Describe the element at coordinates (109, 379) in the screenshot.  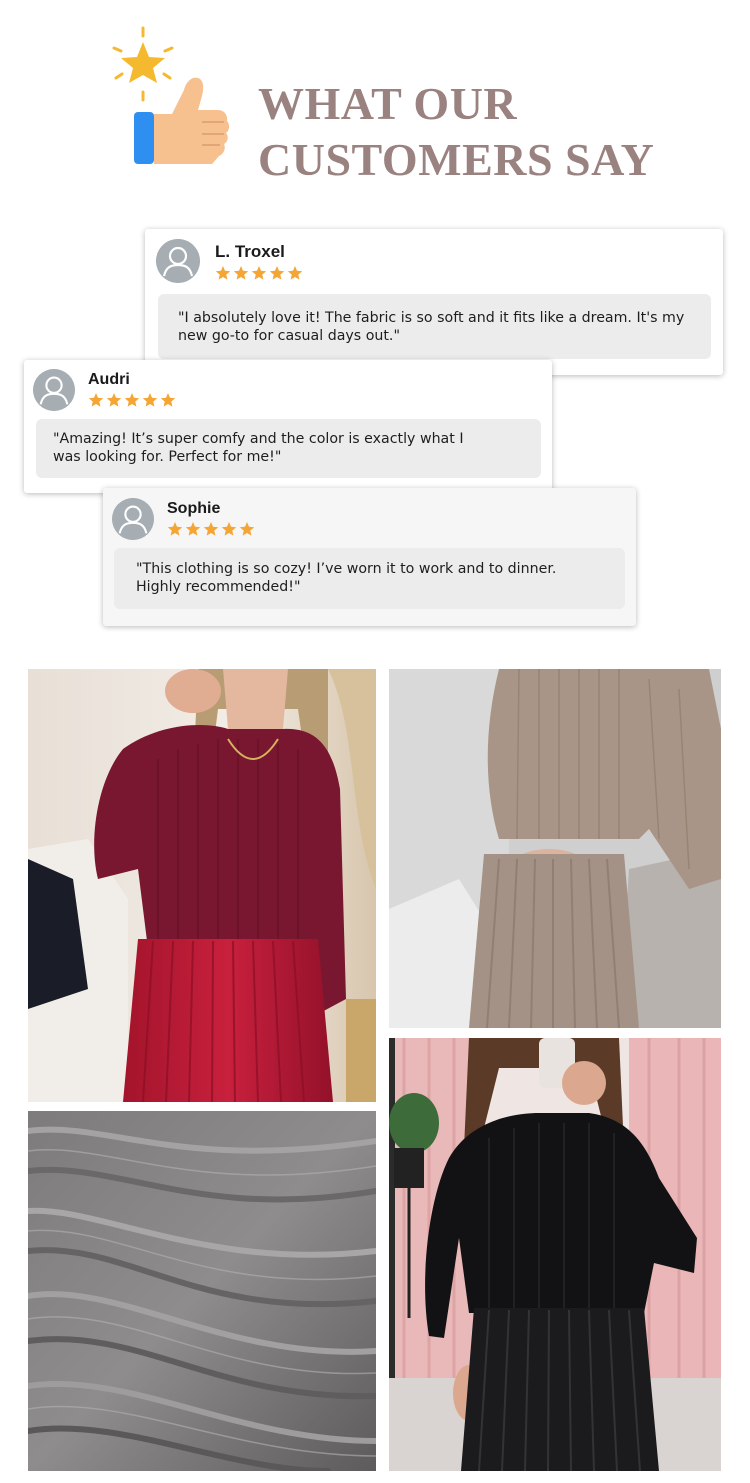
I see `reviewer-name: Audri` at that location.